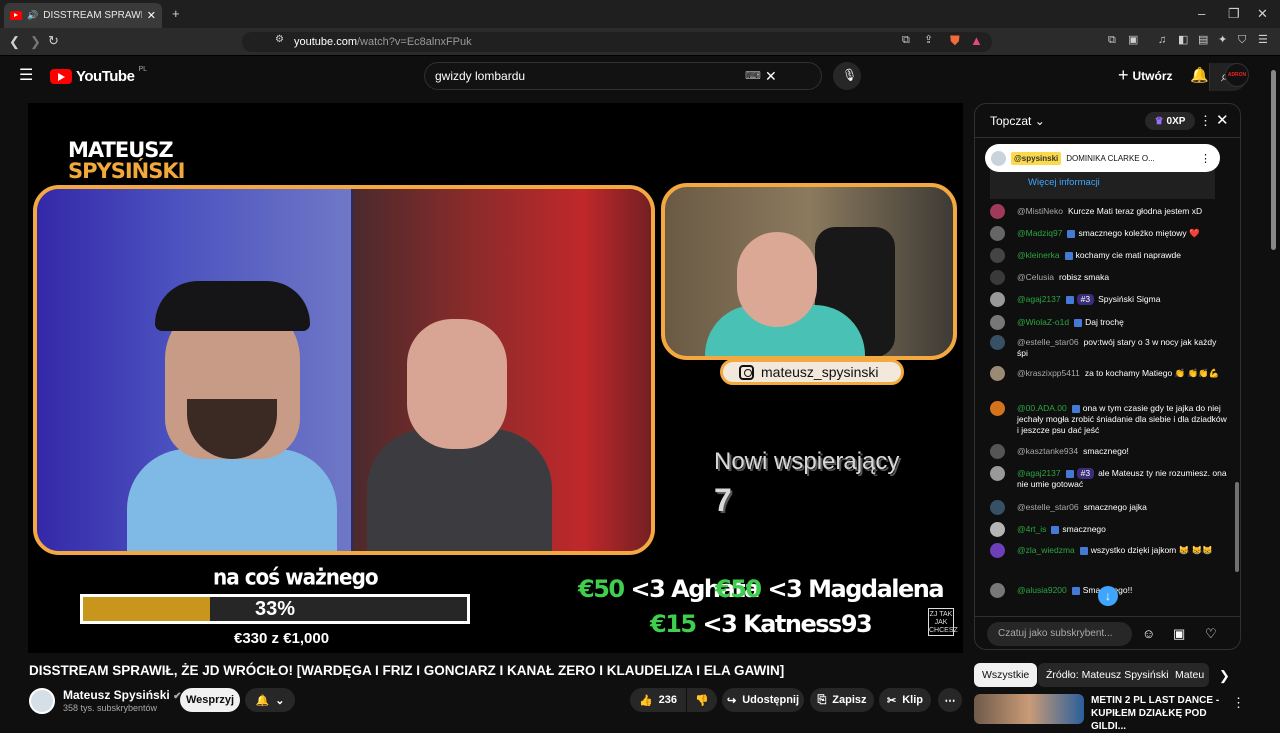  What do you see at coordinates (1112, 40) in the screenshot?
I see `extensions-icon: ⧉` at bounding box center [1112, 40].